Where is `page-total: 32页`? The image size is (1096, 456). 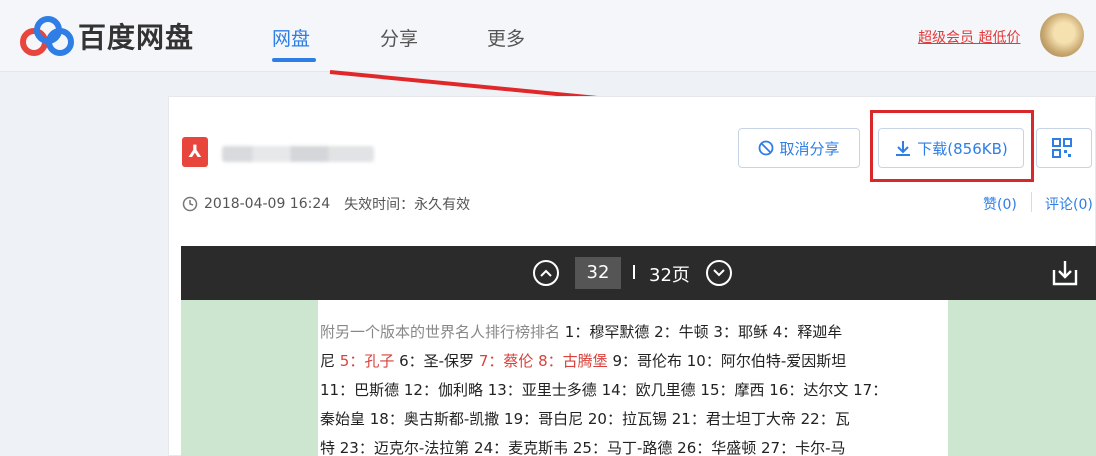
page-total: 32页 is located at coordinates (669, 275).